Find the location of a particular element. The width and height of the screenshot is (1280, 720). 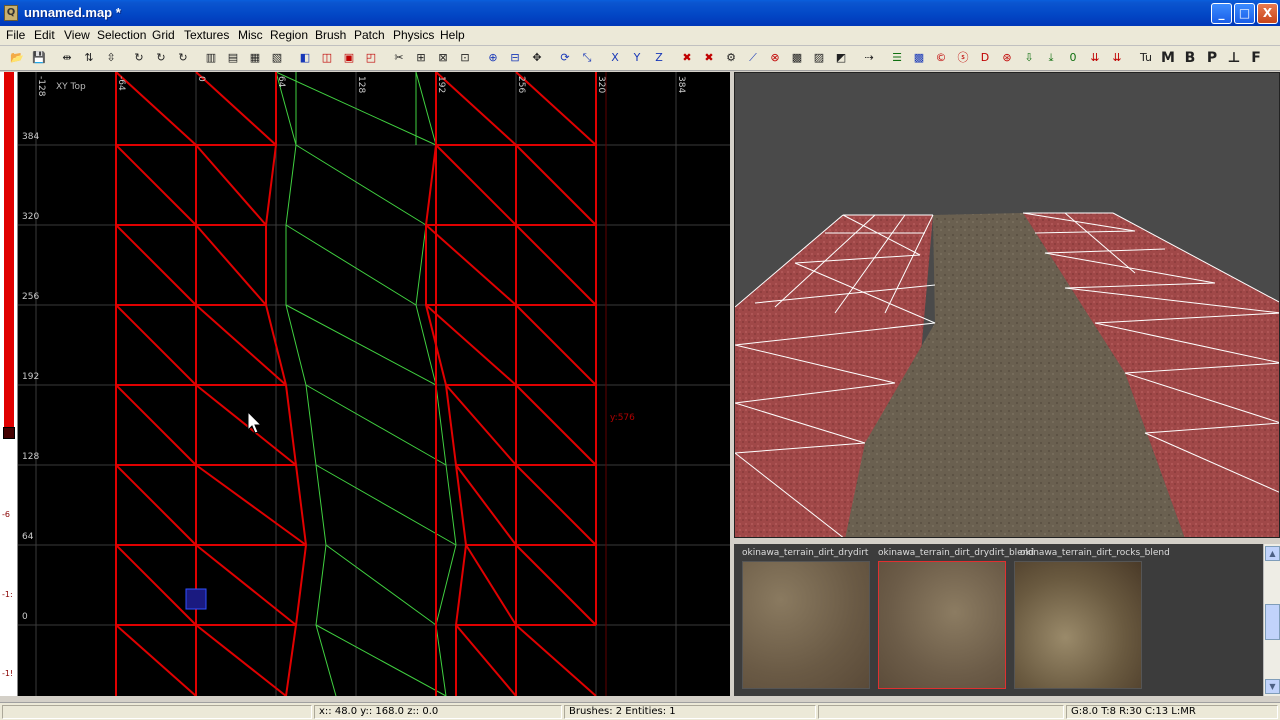

show-caulk-icon: © is located at coordinates (941, 58).